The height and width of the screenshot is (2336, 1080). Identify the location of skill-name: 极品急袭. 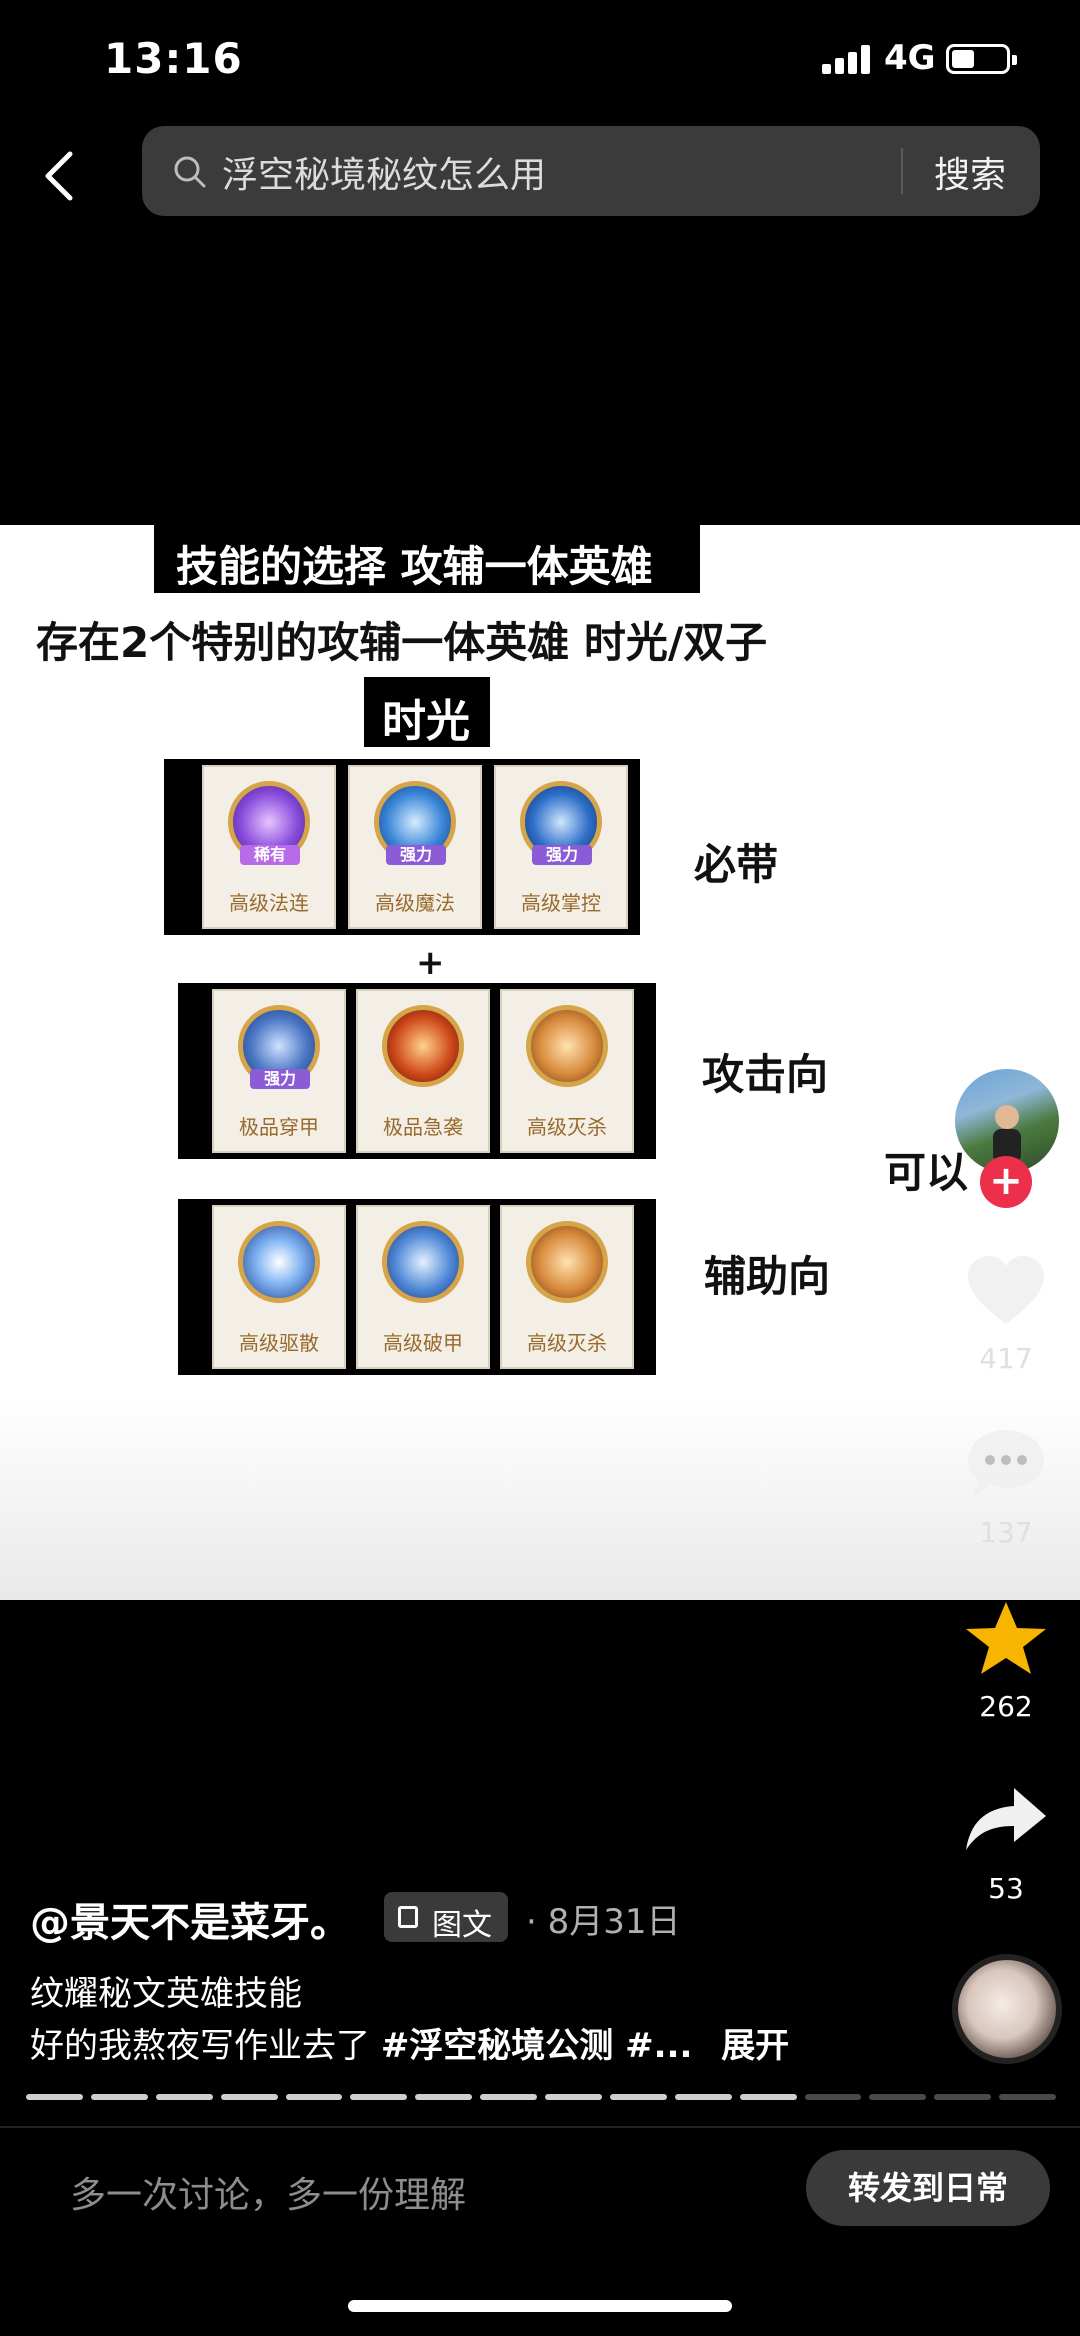
(423, 1127).